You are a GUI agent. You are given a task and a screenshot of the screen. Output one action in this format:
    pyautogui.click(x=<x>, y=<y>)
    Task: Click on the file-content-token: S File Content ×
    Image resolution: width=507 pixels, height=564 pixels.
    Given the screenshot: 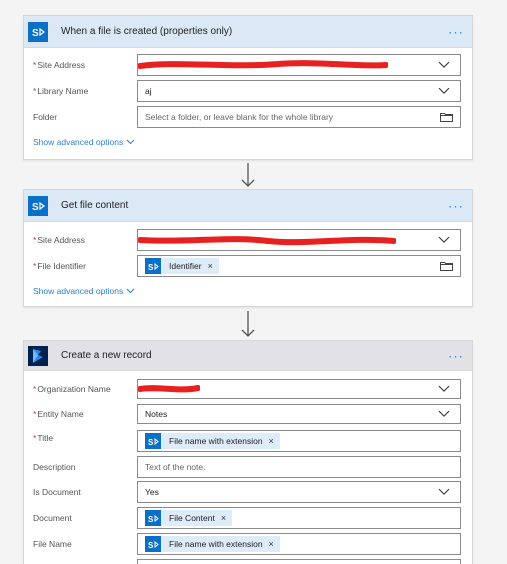 What is the action you would take?
    pyautogui.click(x=189, y=518)
    